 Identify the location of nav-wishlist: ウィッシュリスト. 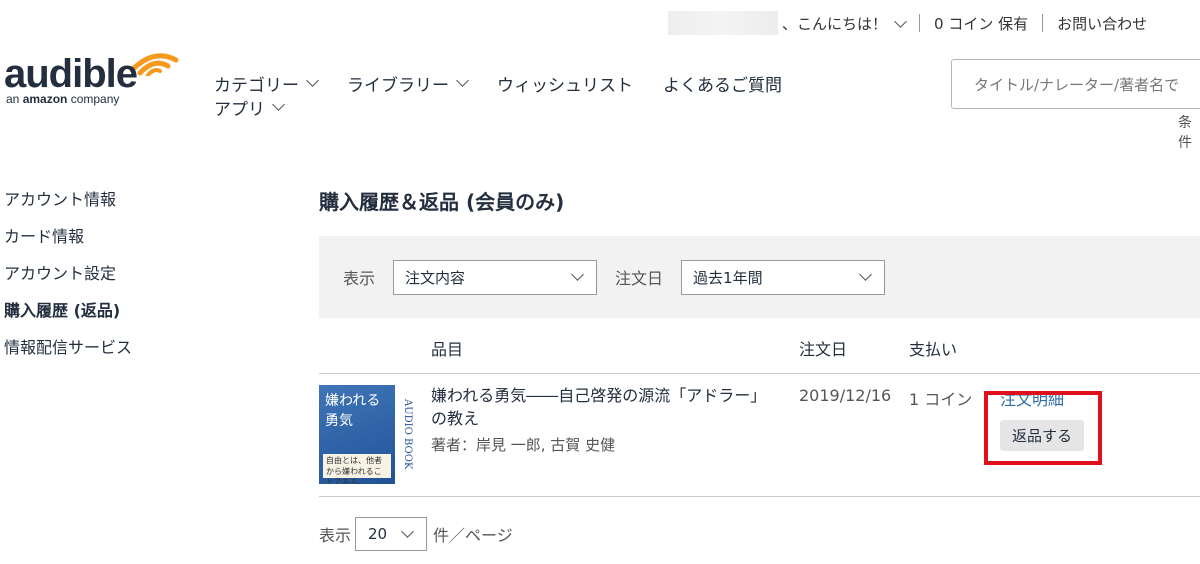
(565, 83).